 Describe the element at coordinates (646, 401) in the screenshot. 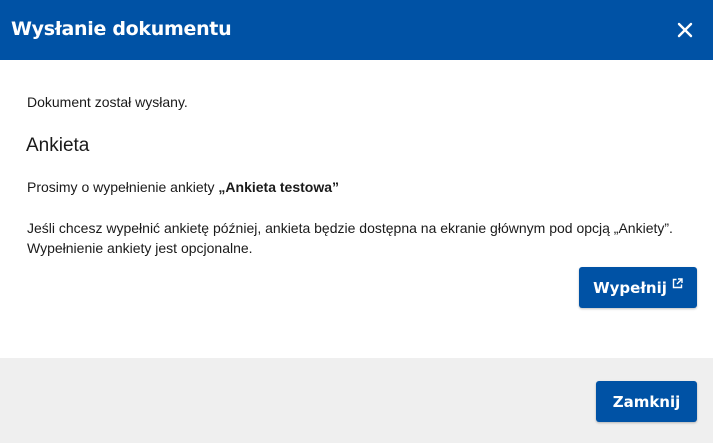

I see `close-dialog-button: Zamknij` at that location.